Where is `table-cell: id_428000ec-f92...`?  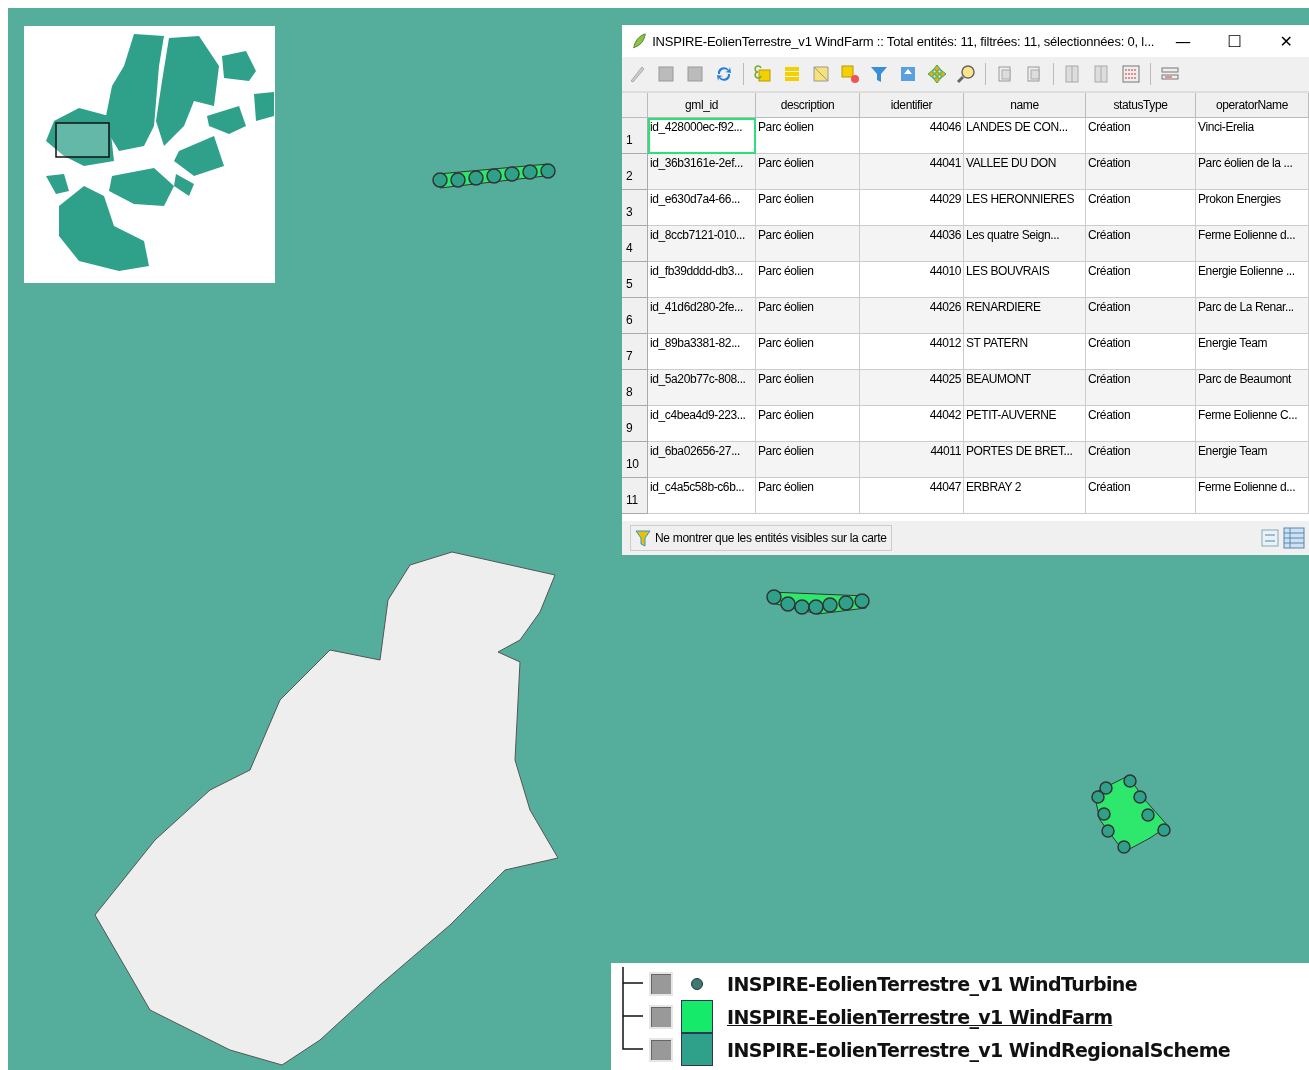 table-cell: id_428000ec-f92... is located at coordinates (702, 136).